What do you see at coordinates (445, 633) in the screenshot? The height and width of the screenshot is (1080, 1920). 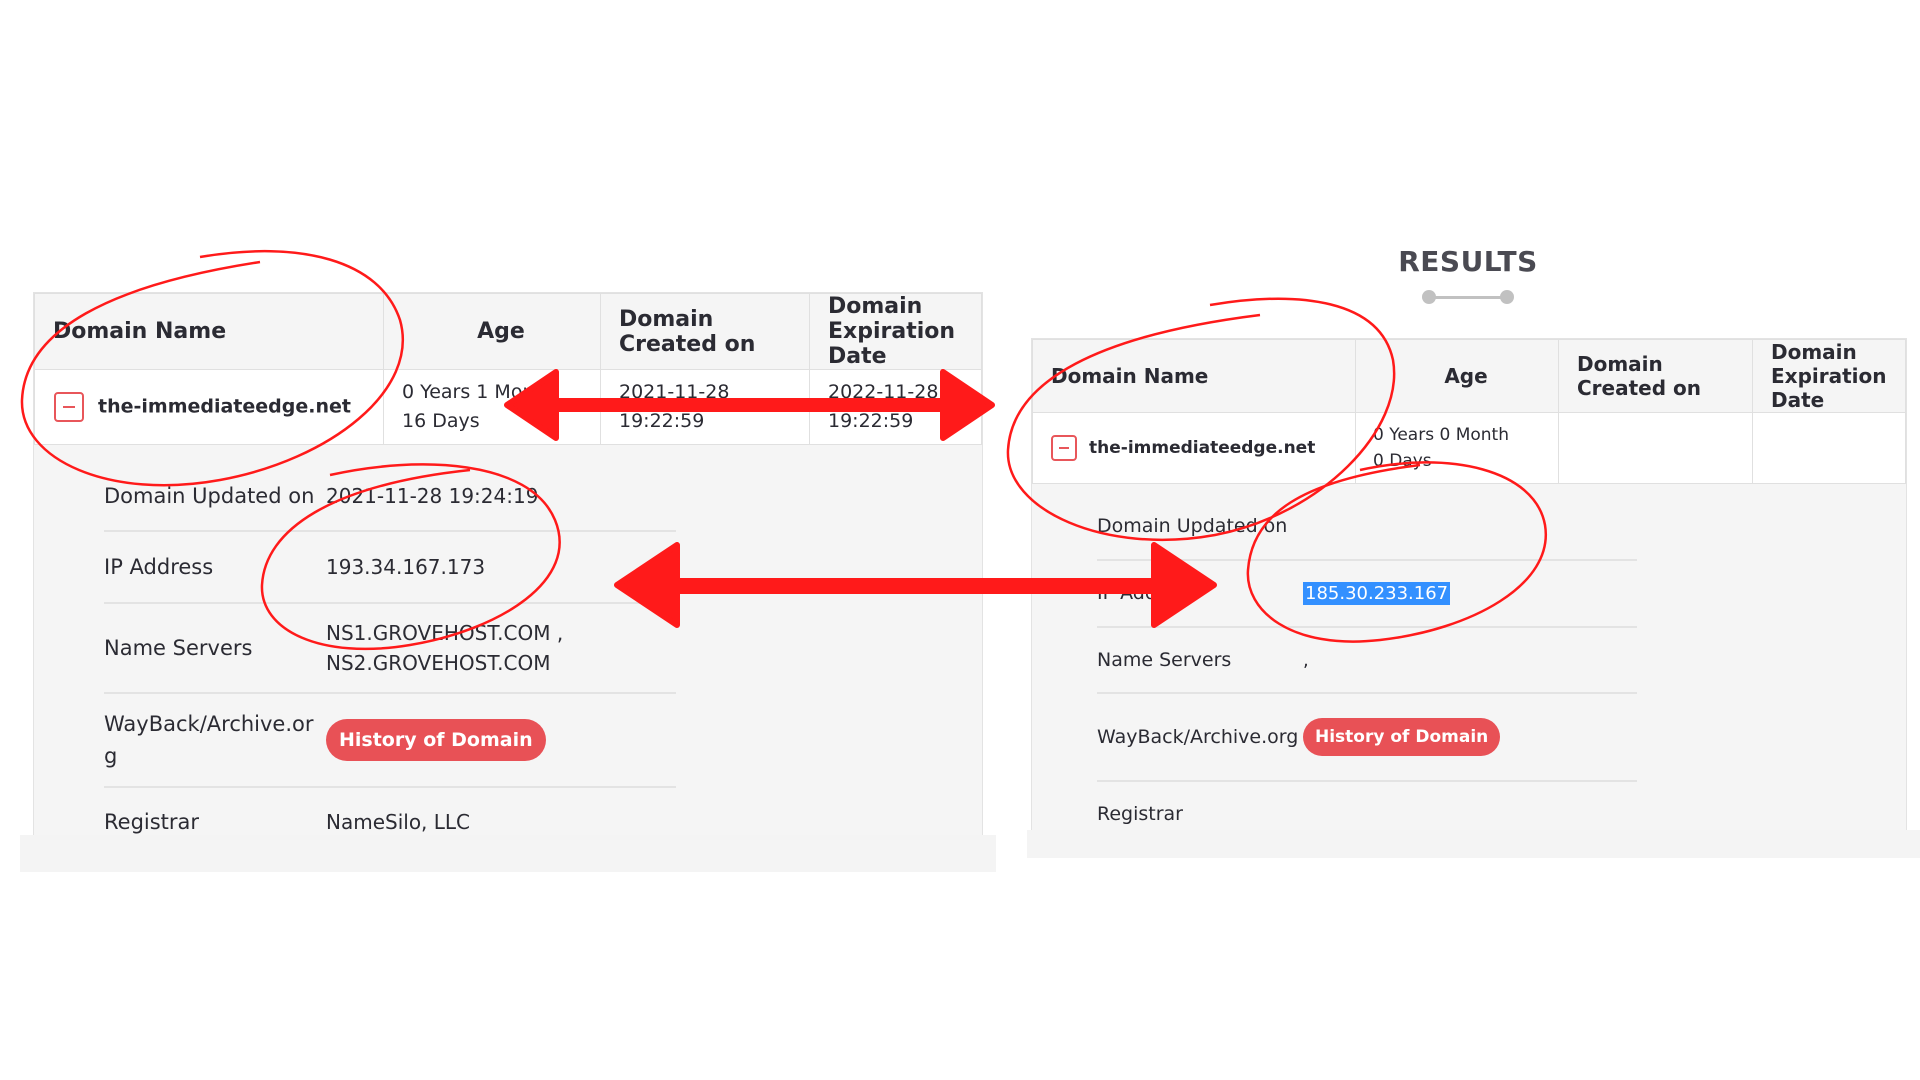 I see `ns-value-1: NS1.GROVEHOST.COM ,` at bounding box center [445, 633].